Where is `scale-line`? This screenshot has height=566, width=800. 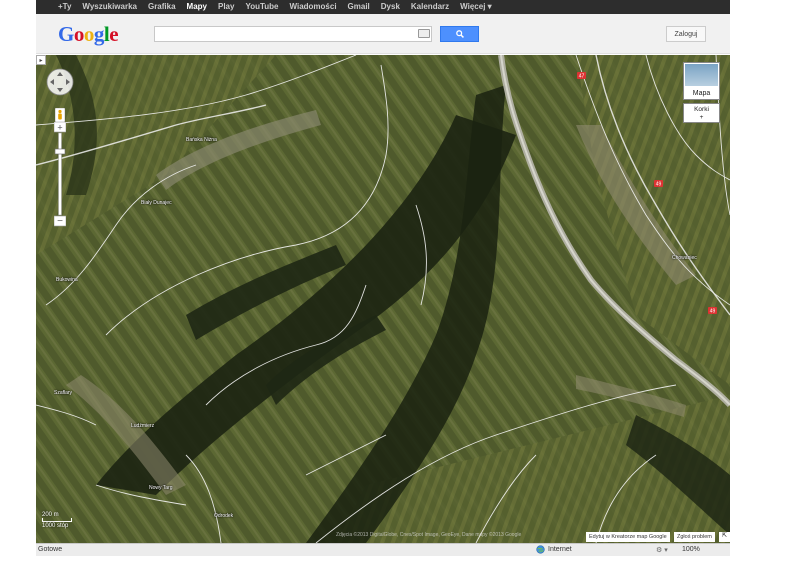
scale-line is located at coordinates (57, 520).